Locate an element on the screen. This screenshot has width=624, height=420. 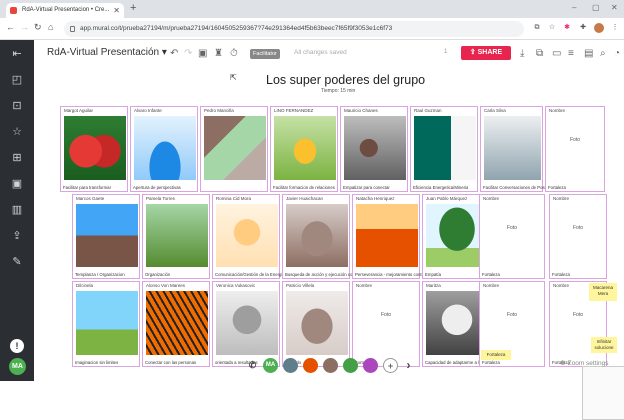
participant-name: Juan Pablo Márquez is located at coordinates (447, 198).